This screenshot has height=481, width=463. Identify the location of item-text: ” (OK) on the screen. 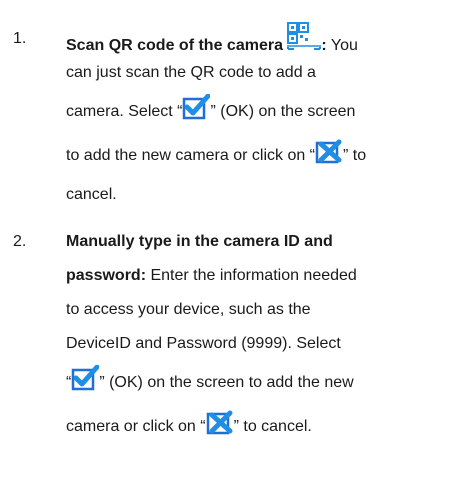
(283, 111).